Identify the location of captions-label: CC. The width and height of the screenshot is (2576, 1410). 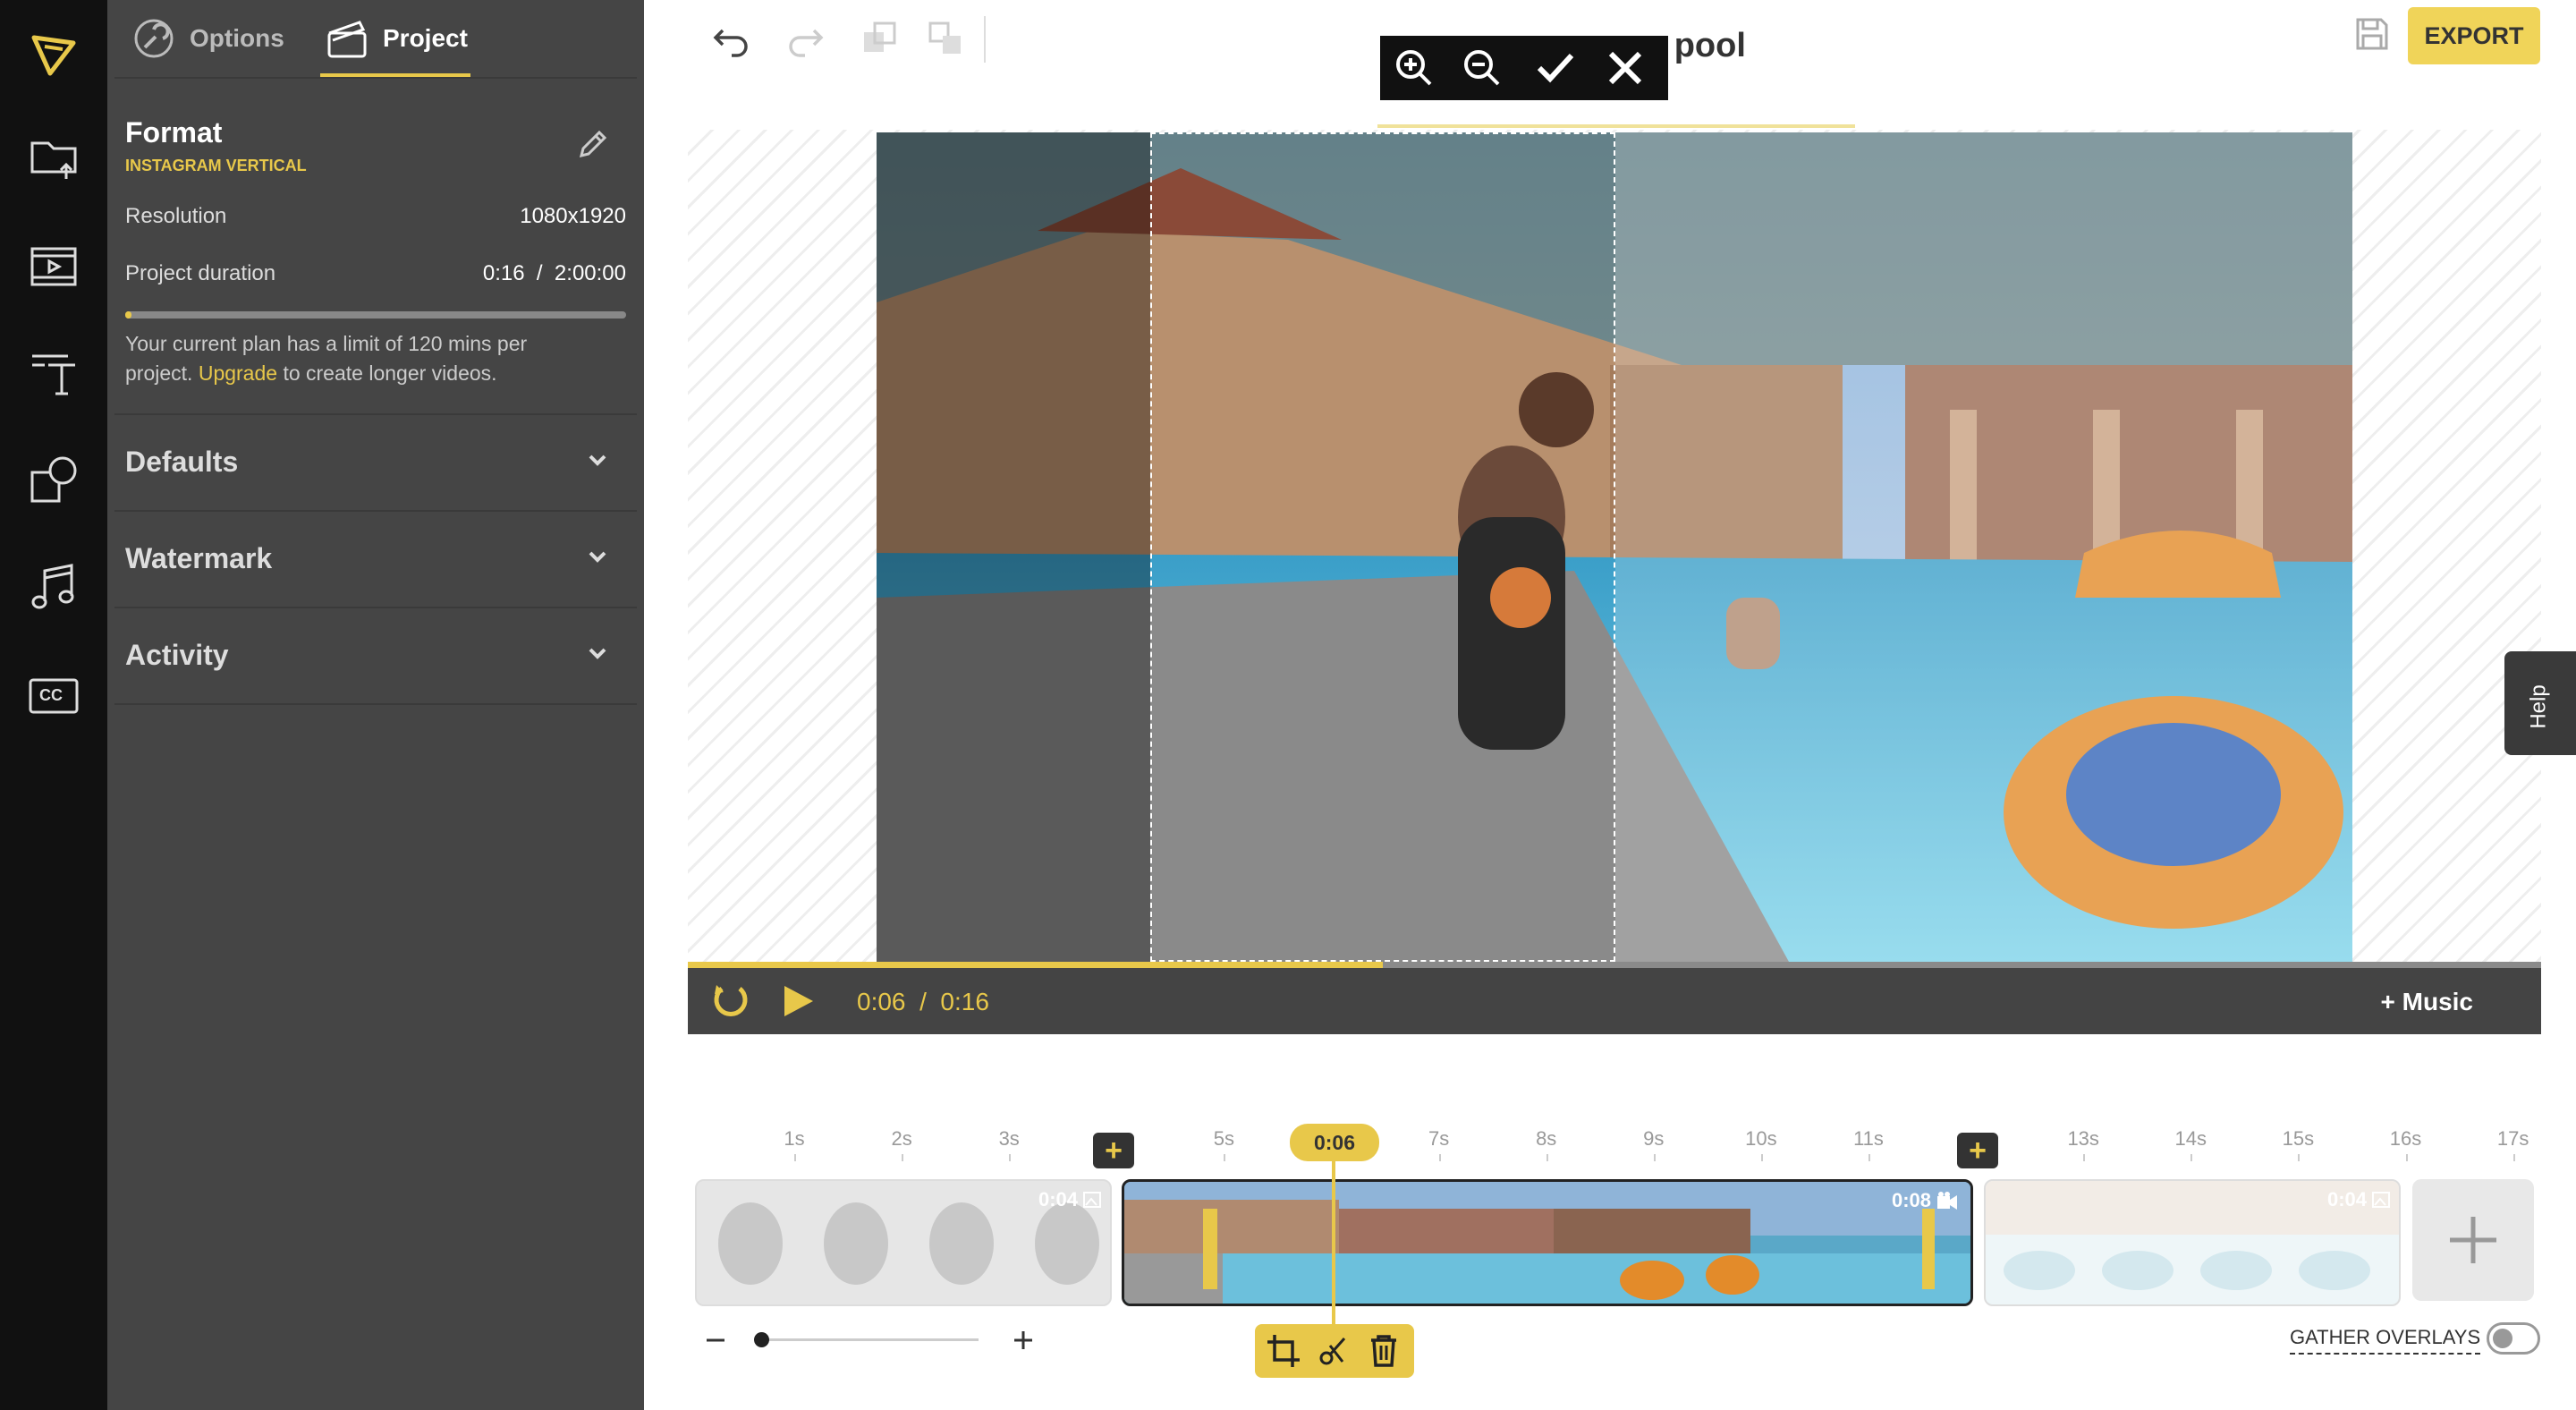
(51, 695).